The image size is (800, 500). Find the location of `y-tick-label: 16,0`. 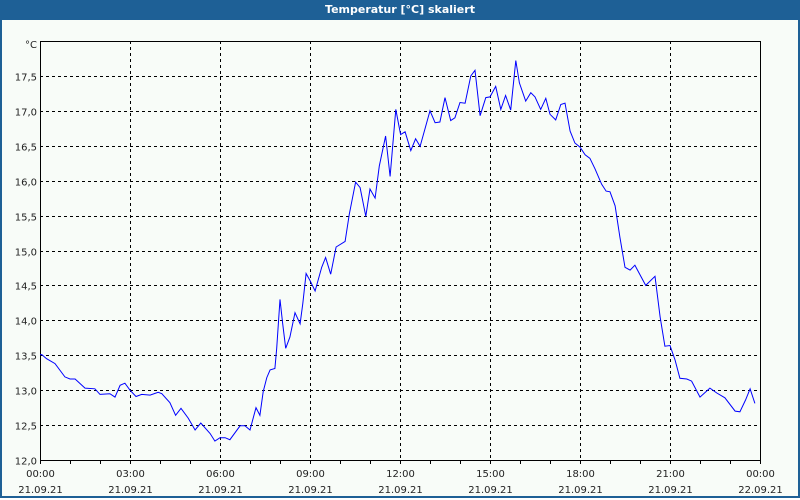

y-tick-label: 16,0 is located at coordinates (26, 183).